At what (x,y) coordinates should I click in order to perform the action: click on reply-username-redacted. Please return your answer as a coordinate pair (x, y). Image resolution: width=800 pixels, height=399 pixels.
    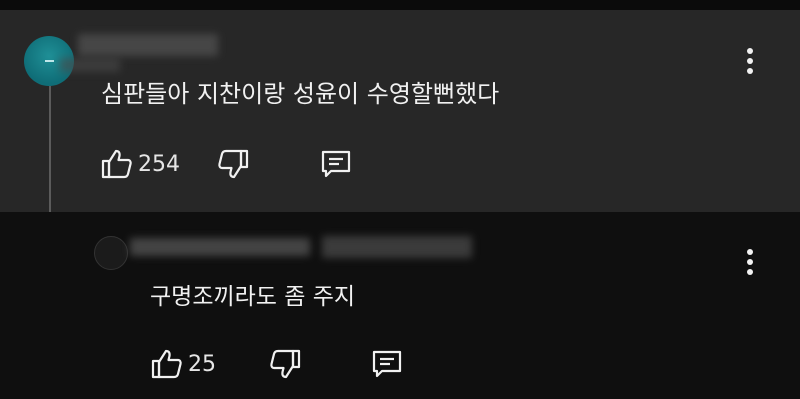
    Looking at the image, I should click on (220, 247).